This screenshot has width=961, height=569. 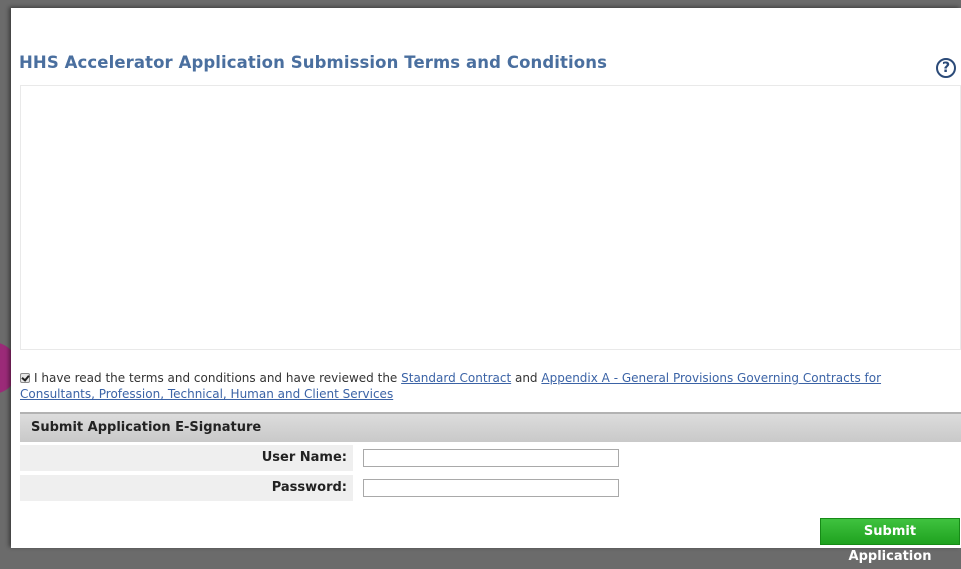 What do you see at coordinates (25, 378) in the screenshot?
I see `agree-checkbox` at bounding box center [25, 378].